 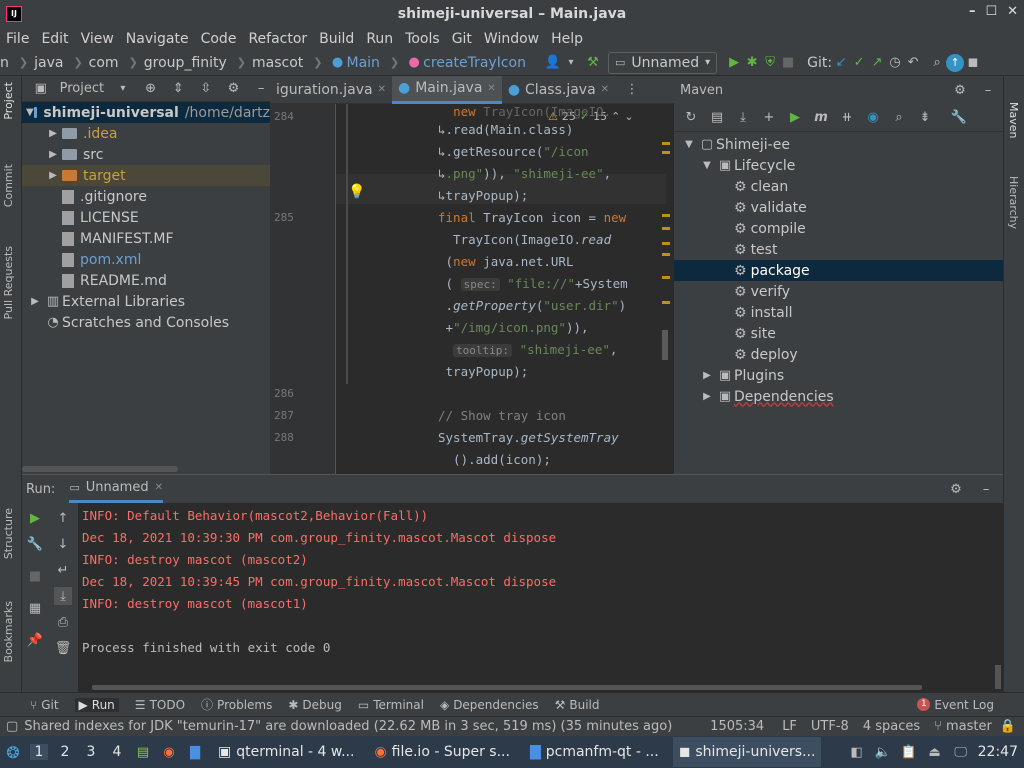 What do you see at coordinates (185, 63) in the screenshot?
I see `breadcrumb-group-finity: group_finity` at bounding box center [185, 63].